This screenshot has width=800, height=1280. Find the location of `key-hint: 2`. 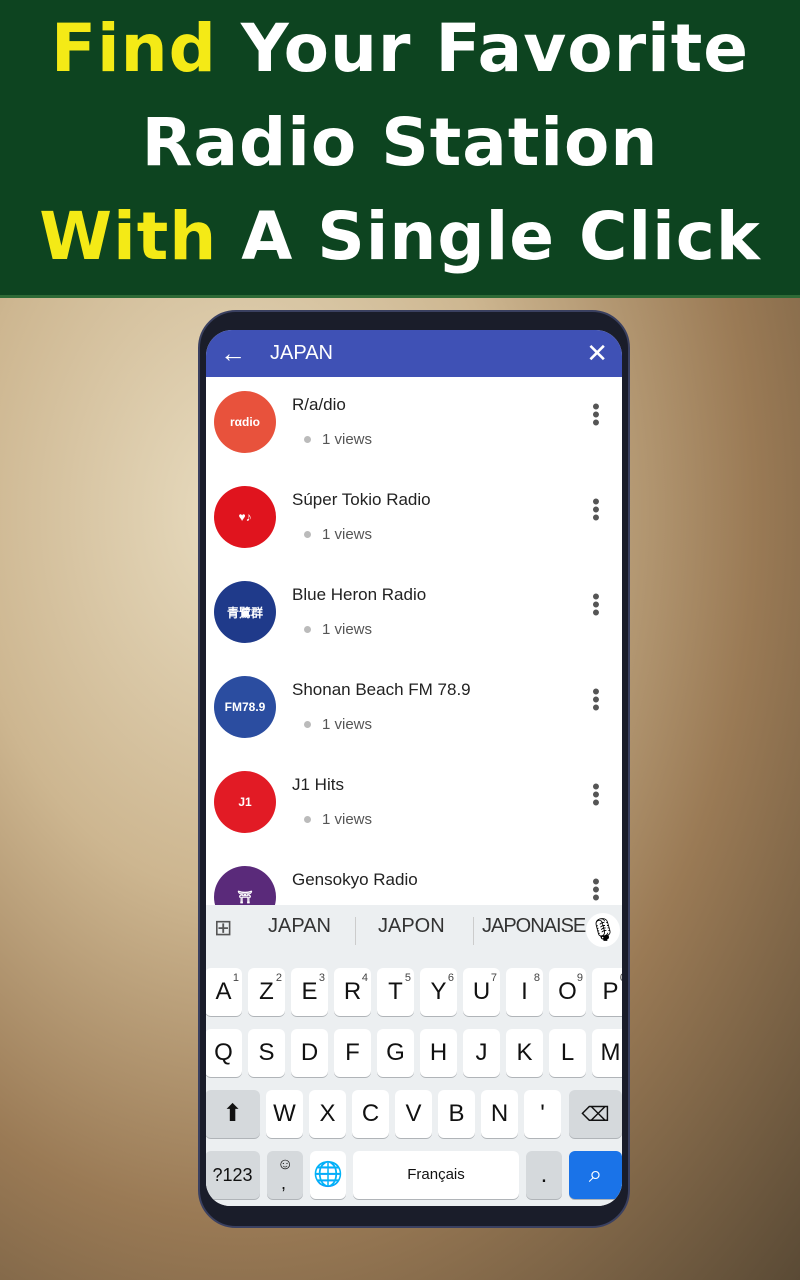

key-hint: 2 is located at coordinates (278, 978).